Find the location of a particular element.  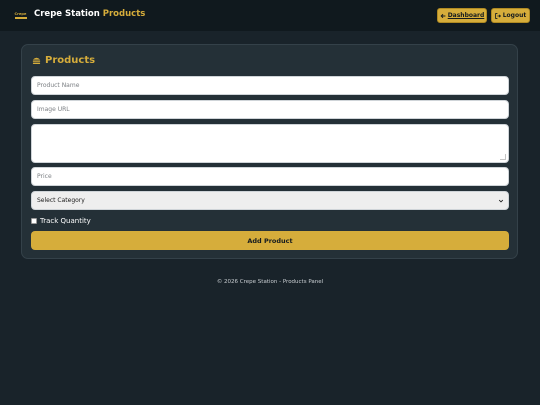

logout-button: Logout is located at coordinates (510, 15).